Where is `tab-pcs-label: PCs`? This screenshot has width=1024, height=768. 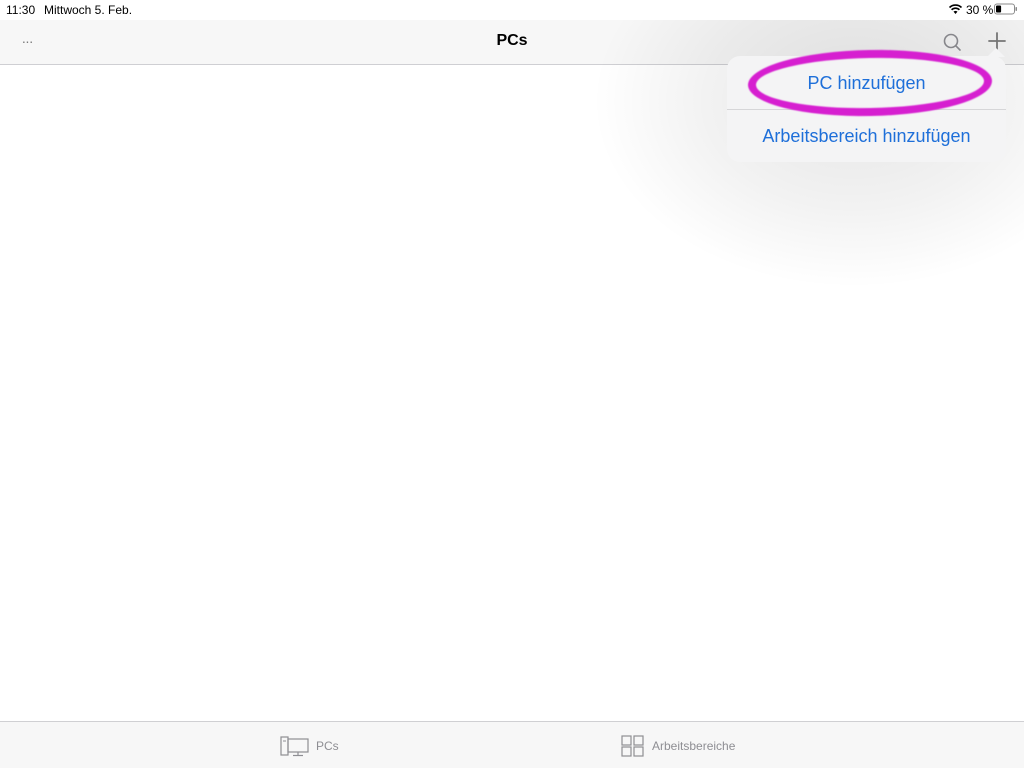
tab-pcs-label: PCs is located at coordinates (327, 745).